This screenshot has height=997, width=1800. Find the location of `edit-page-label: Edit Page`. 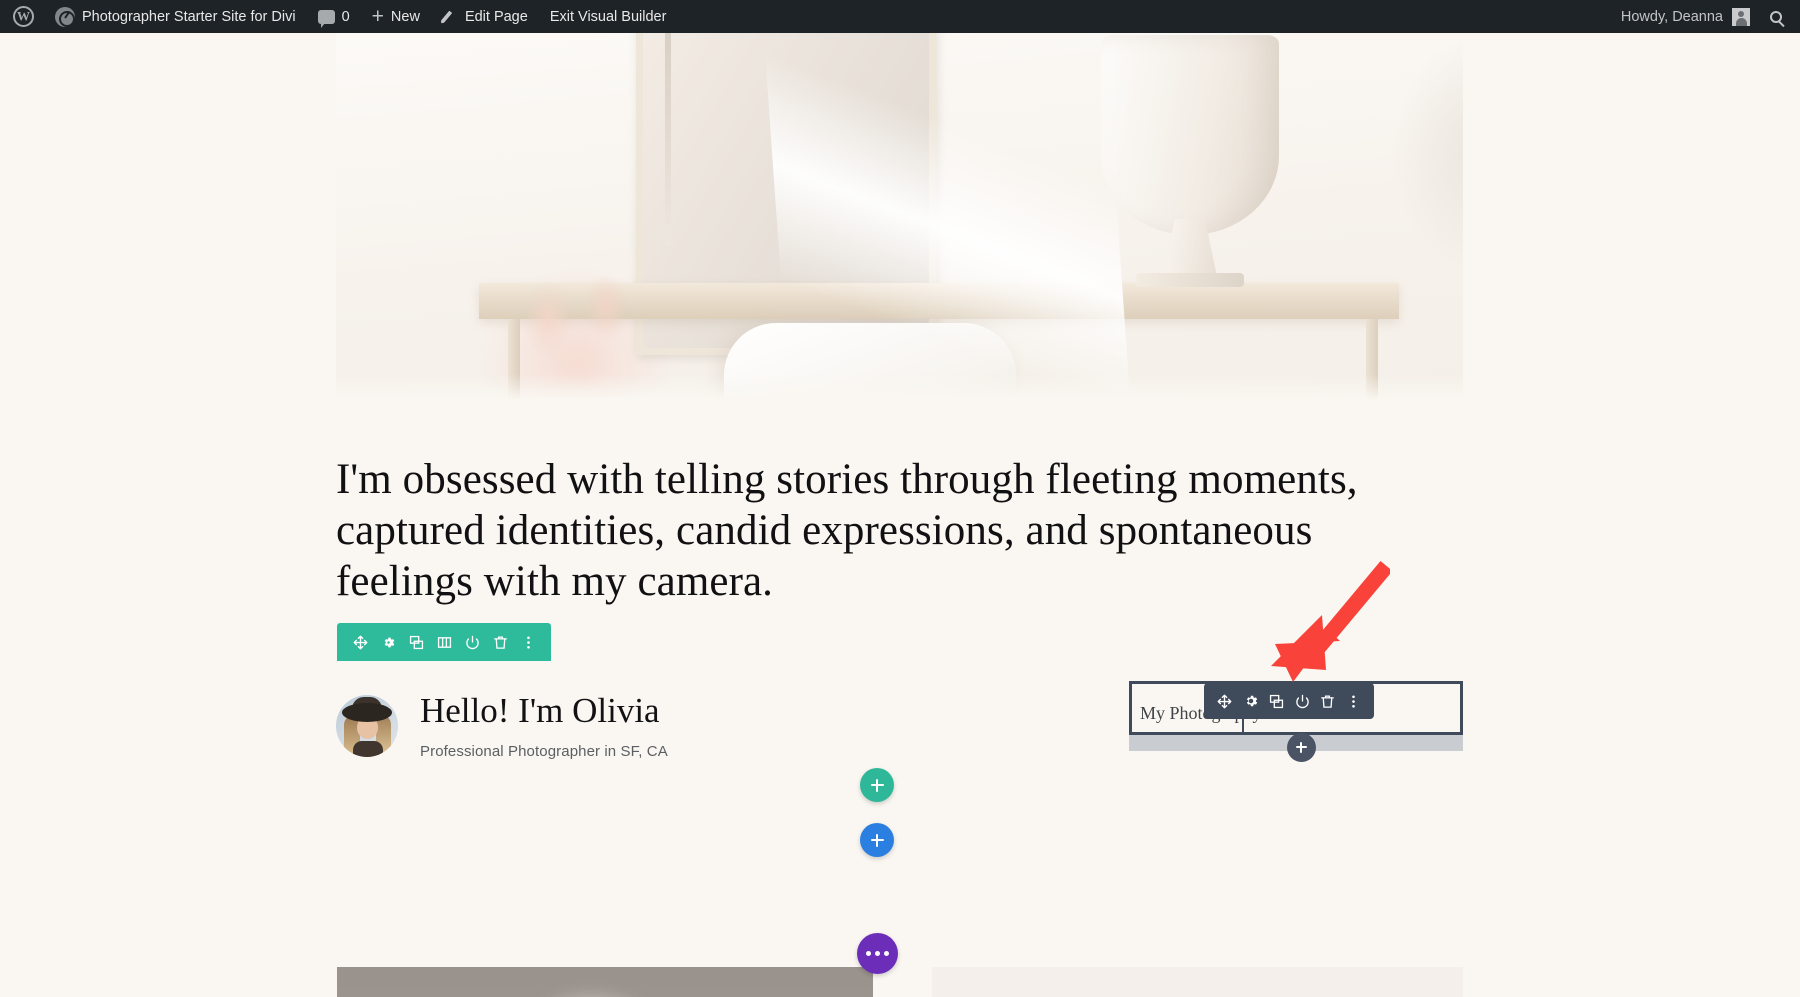

edit-page-label: Edit Page is located at coordinates (496, 16).